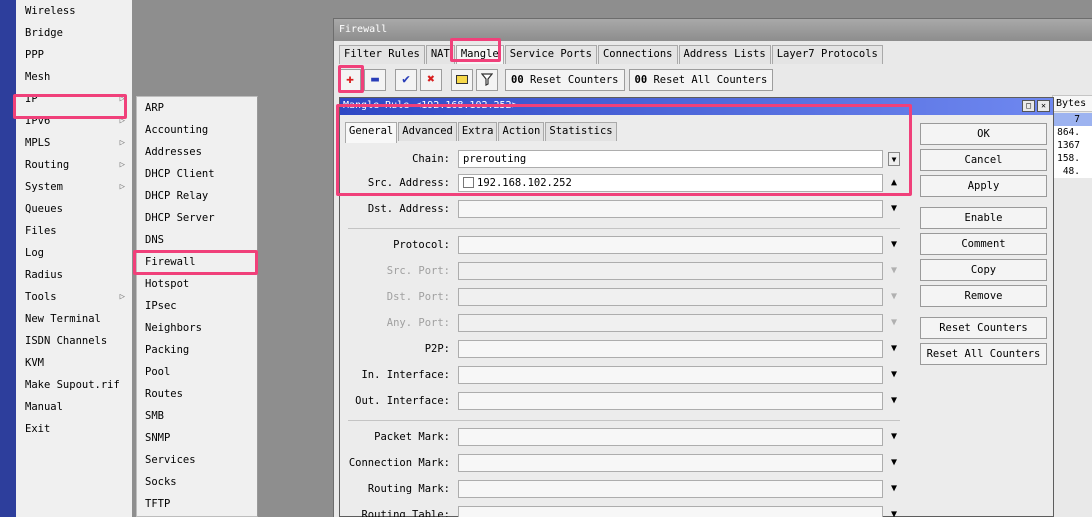 The image size is (1092, 517). I want to click on close-icon: ✕, so click(1043, 106).